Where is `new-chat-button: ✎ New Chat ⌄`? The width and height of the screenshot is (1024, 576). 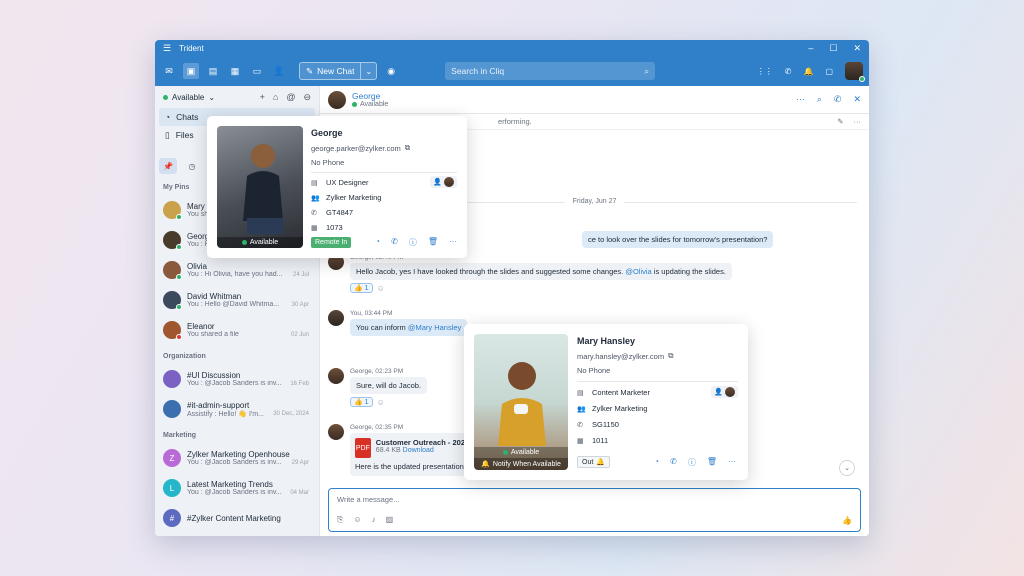 new-chat-button: ✎ New Chat ⌄ is located at coordinates (338, 71).